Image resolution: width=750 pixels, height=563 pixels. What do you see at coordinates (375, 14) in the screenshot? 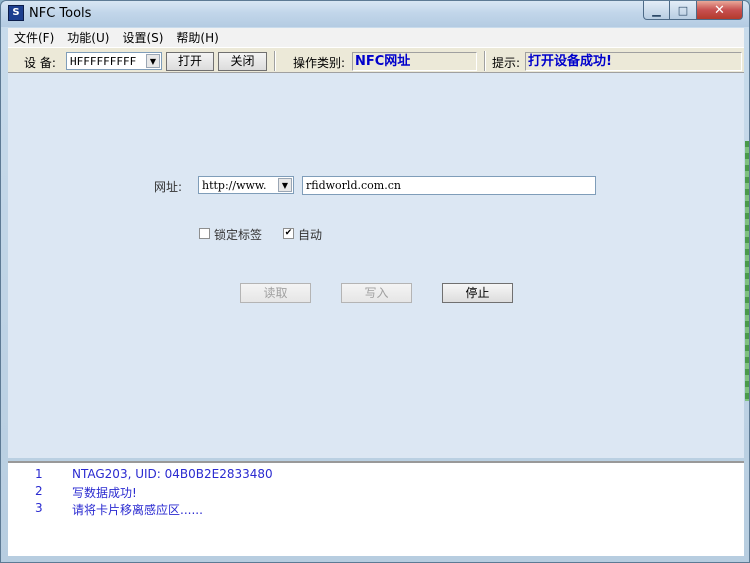
I see `title-bar: S NFC Tools ▁ □ ✕` at bounding box center [375, 14].